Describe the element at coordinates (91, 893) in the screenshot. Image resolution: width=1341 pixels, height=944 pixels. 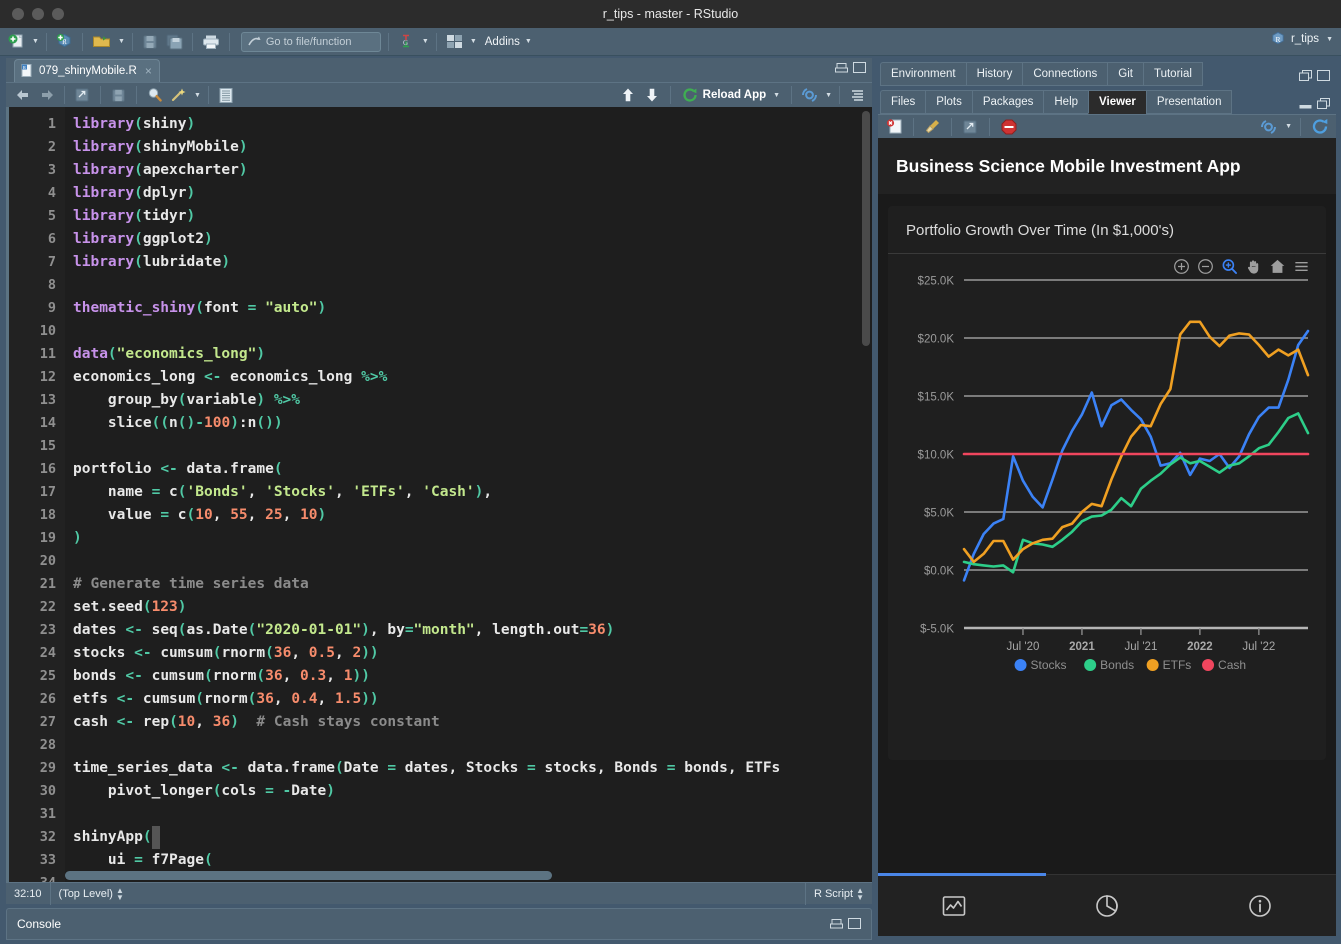
I see `scope-selector: (Top Level) ▲ ▼` at that location.